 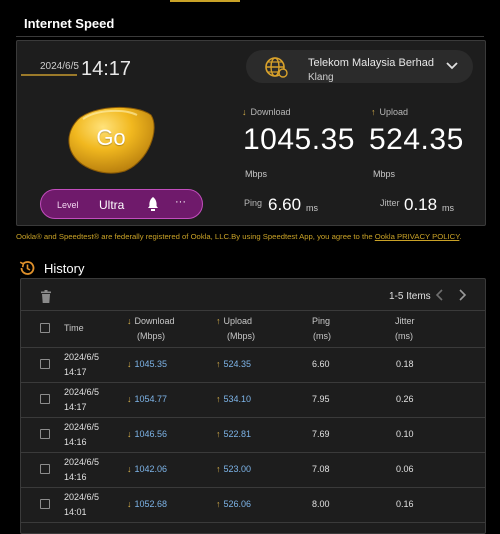 I want to click on row-ping: 7.69, so click(x=321, y=434).